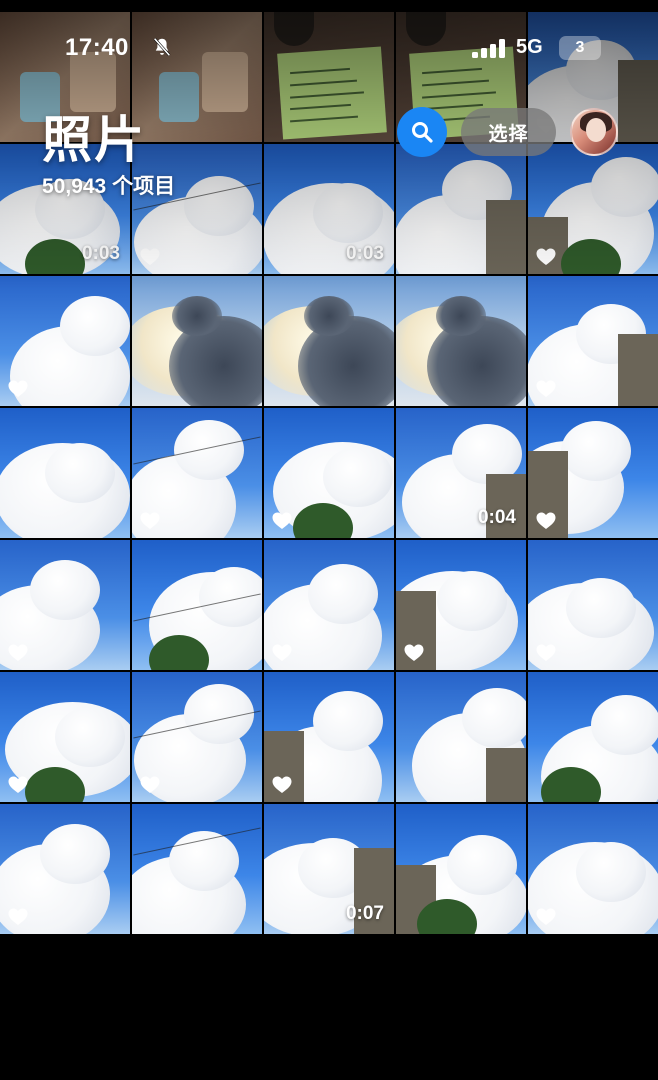 Image resolution: width=658 pixels, height=1080 pixels. Describe the element at coordinates (496, 517) in the screenshot. I see `video-duration: 0:04` at that location.